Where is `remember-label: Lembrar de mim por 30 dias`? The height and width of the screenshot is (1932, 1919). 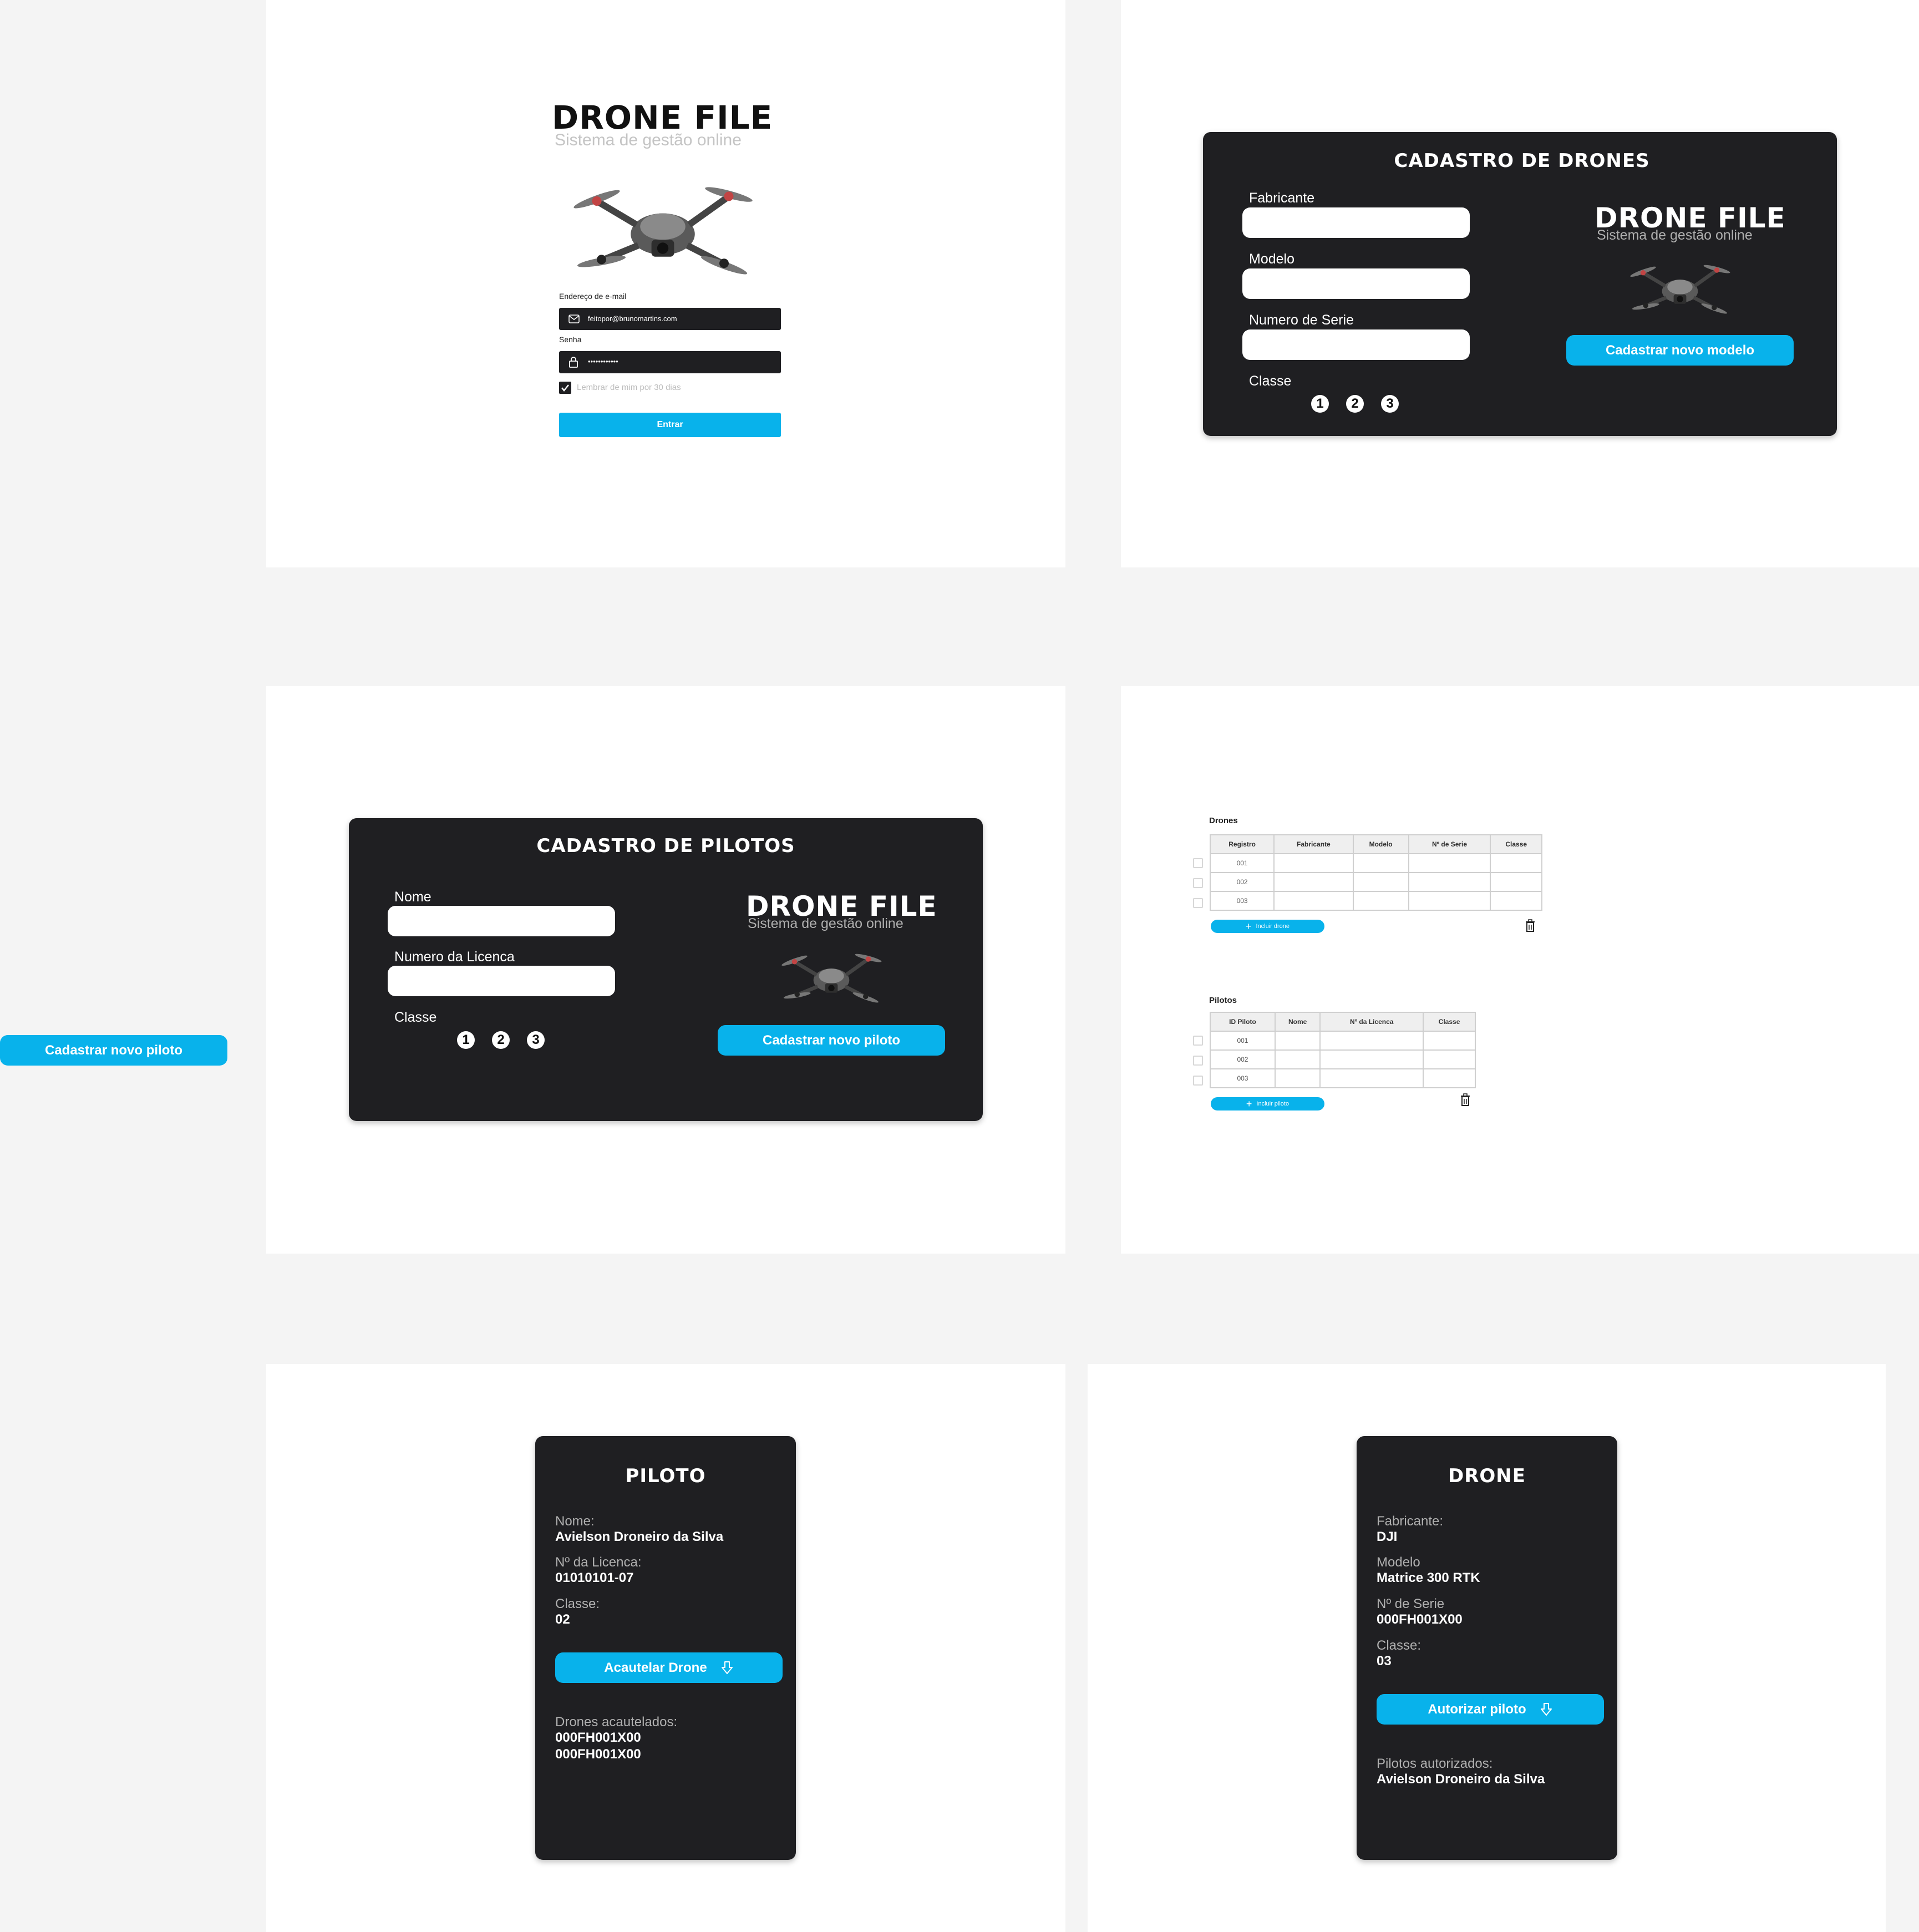 remember-label: Lembrar de mim por 30 dias is located at coordinates (629, 387).